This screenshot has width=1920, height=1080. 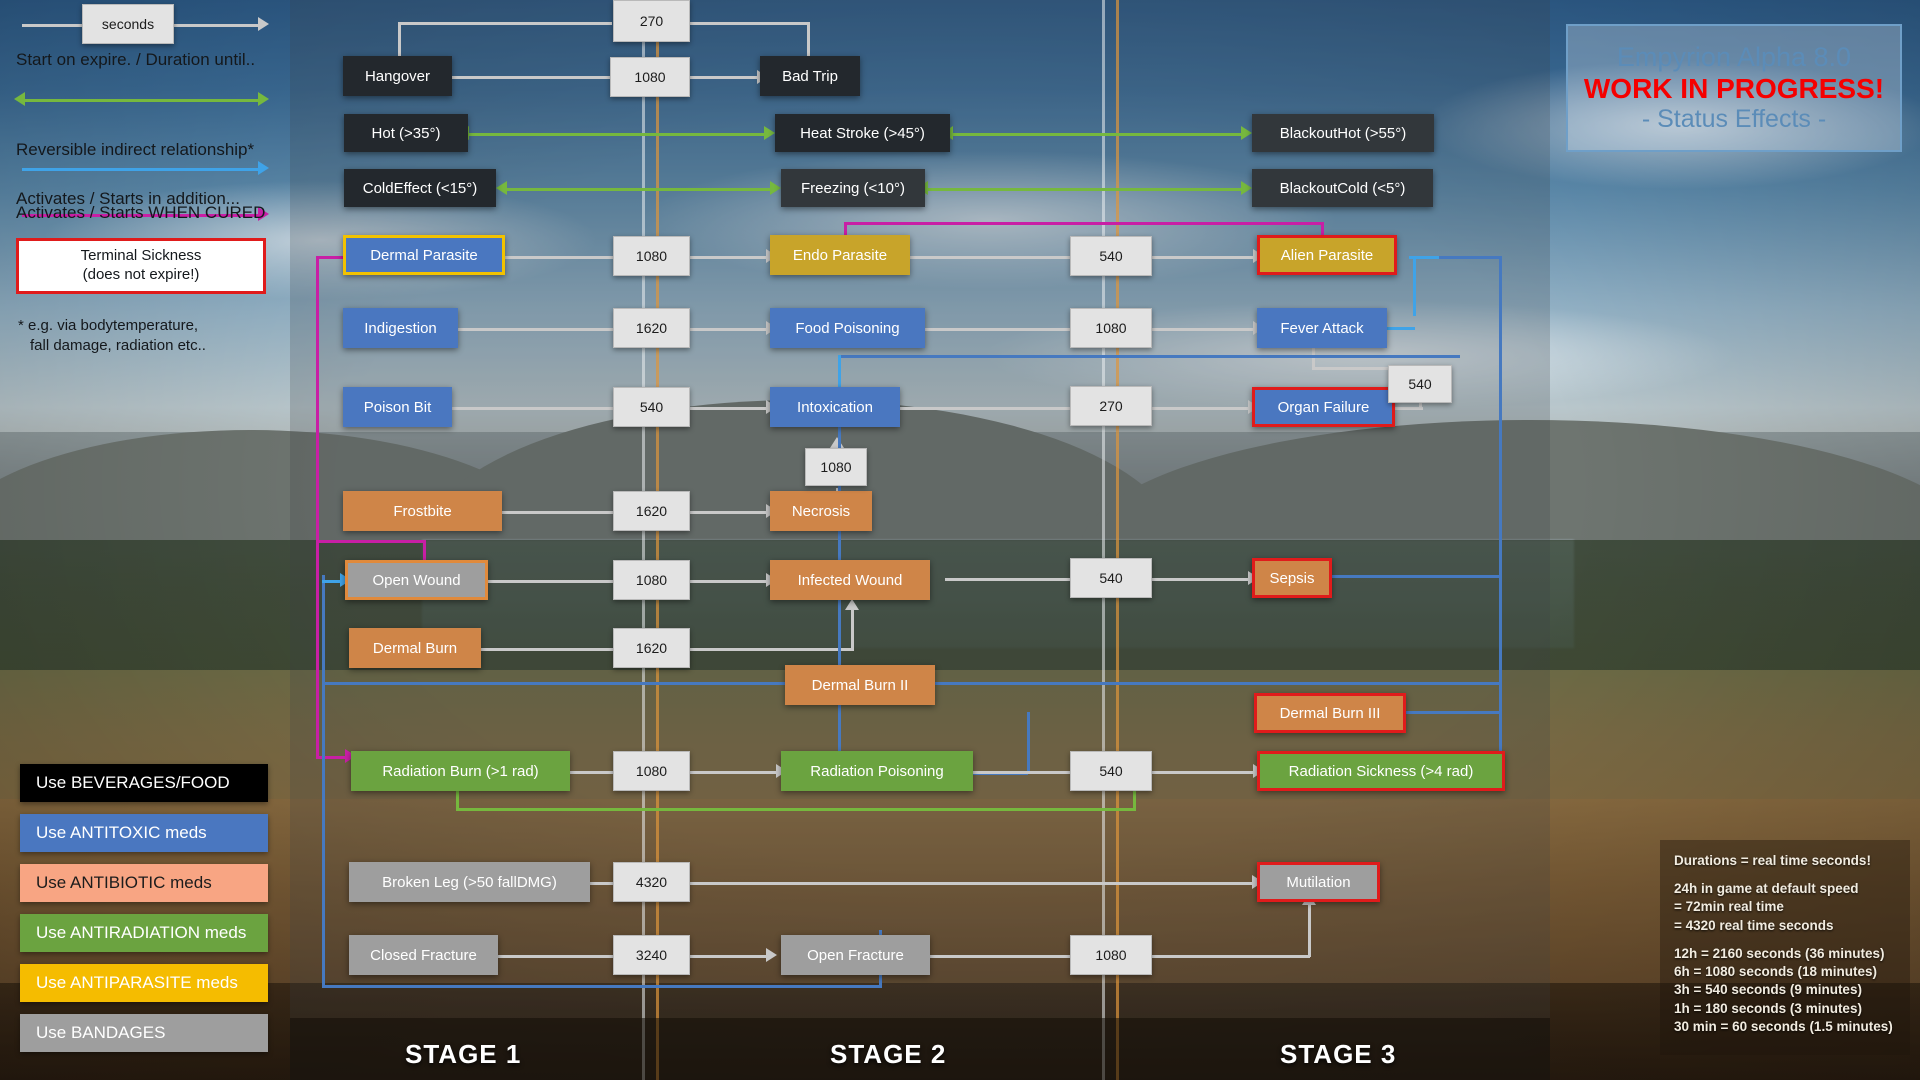 What do you see at coordinates (1318, 882) in the screenshot?
I see `node-mutilation: Mutilation` at bounding box center [1318, 882].